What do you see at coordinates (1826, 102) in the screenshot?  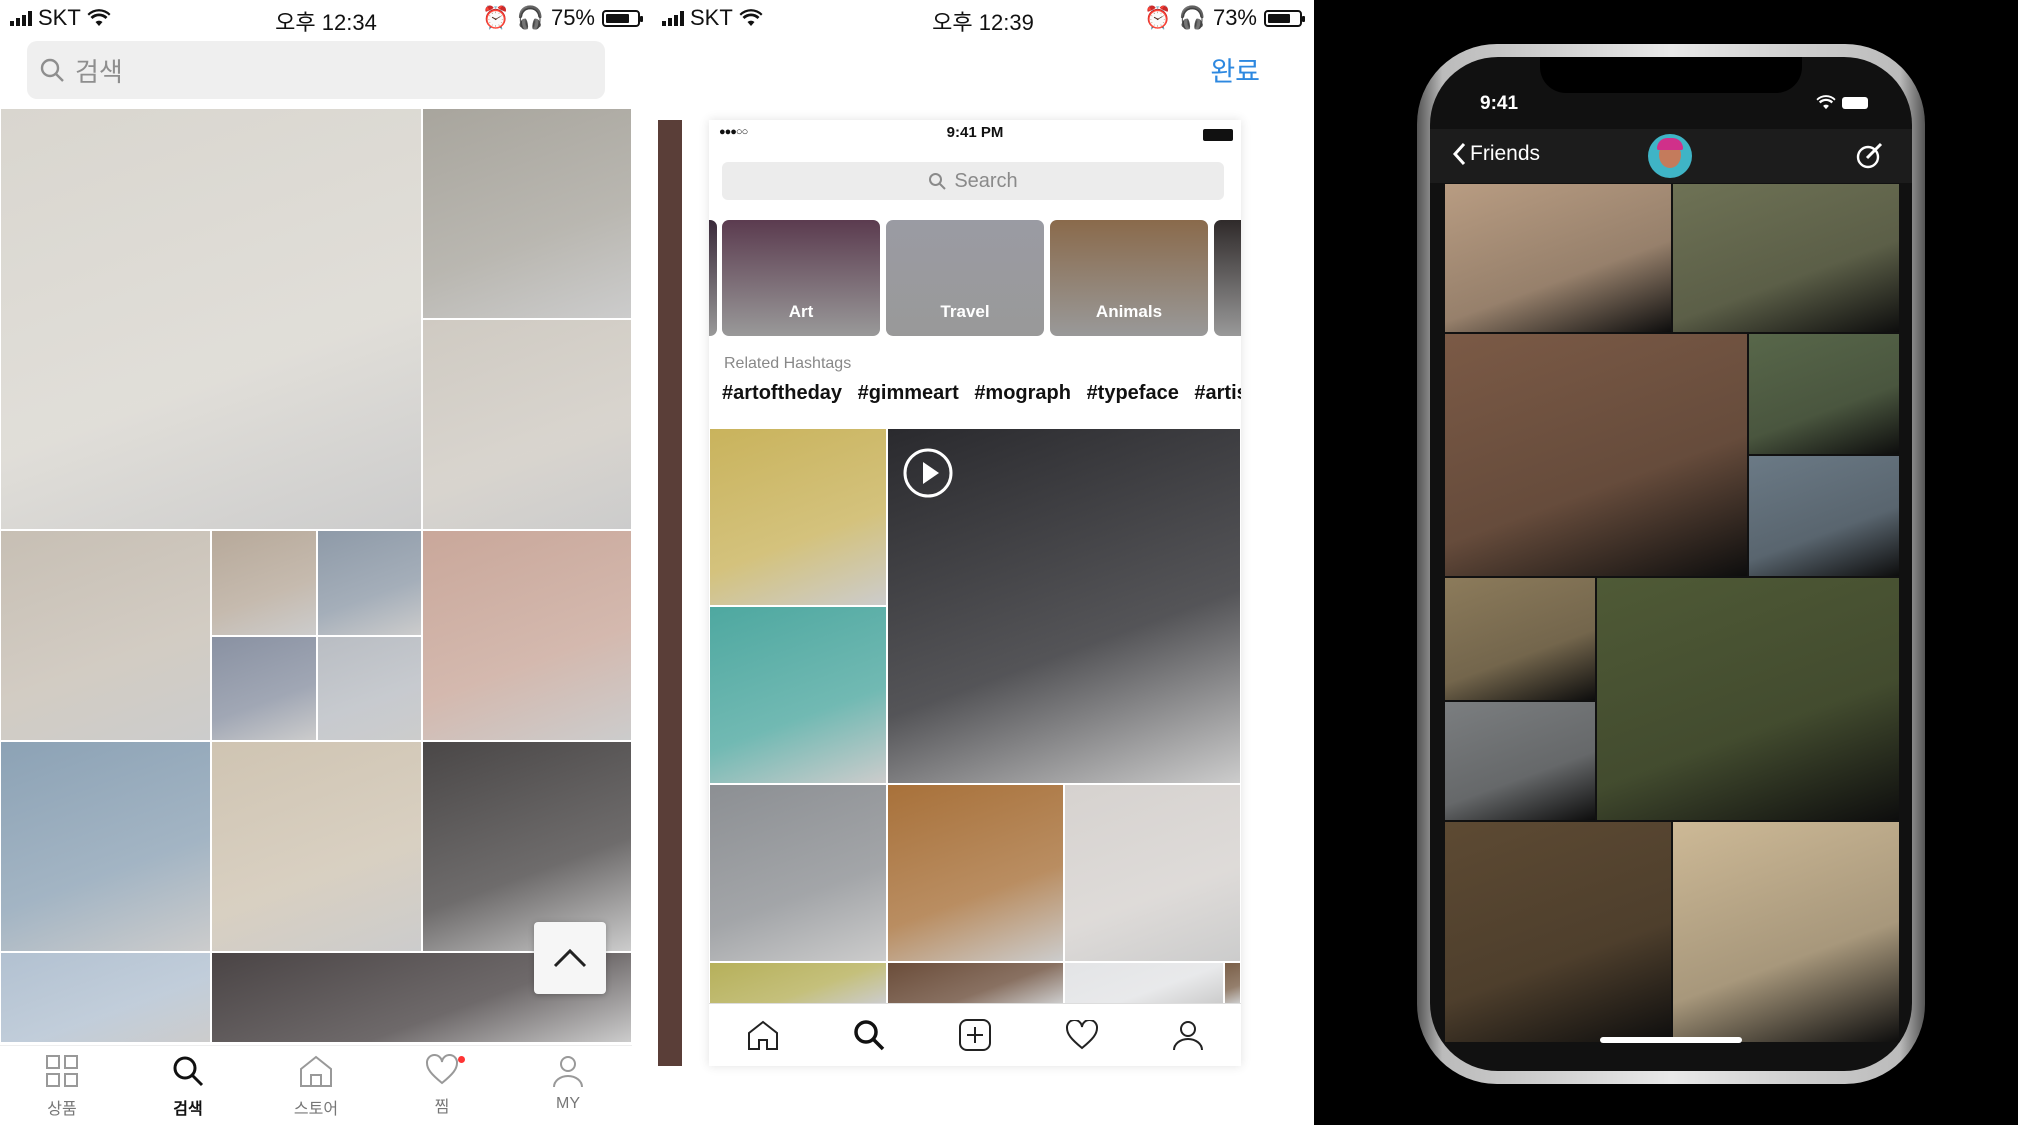 I see `wifi-icon` at bounding box center [1826, 102].